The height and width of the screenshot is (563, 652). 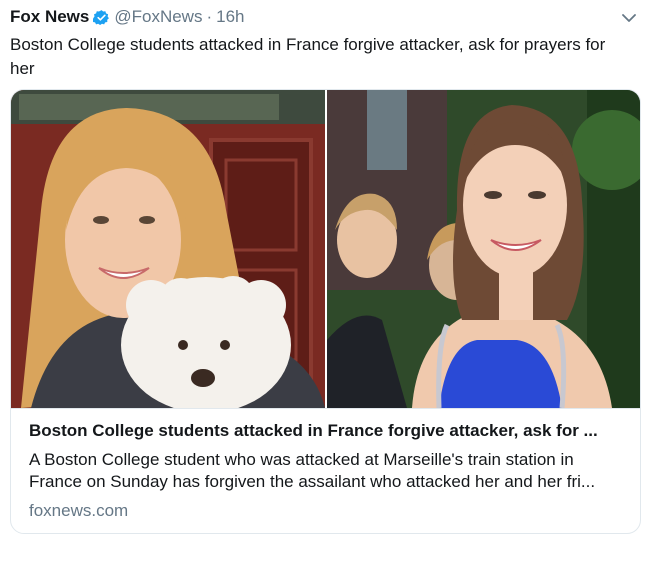 What do you see at coordinates (158, 17) in the screenshot?
I see `author-handle: @FoxNews` at bounding box center [158, 17].